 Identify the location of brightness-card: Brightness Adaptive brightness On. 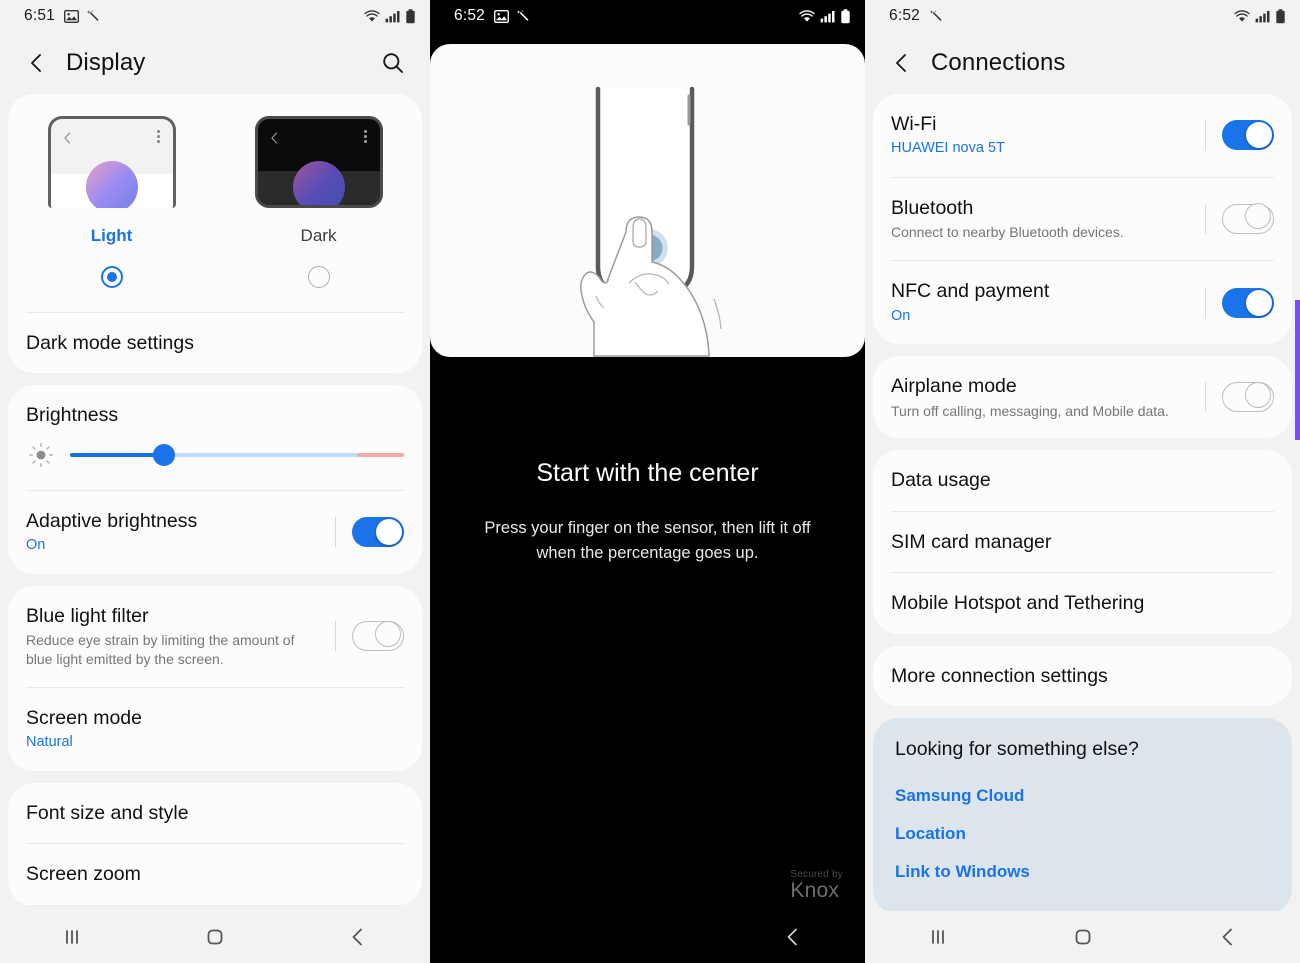
(215, 479).